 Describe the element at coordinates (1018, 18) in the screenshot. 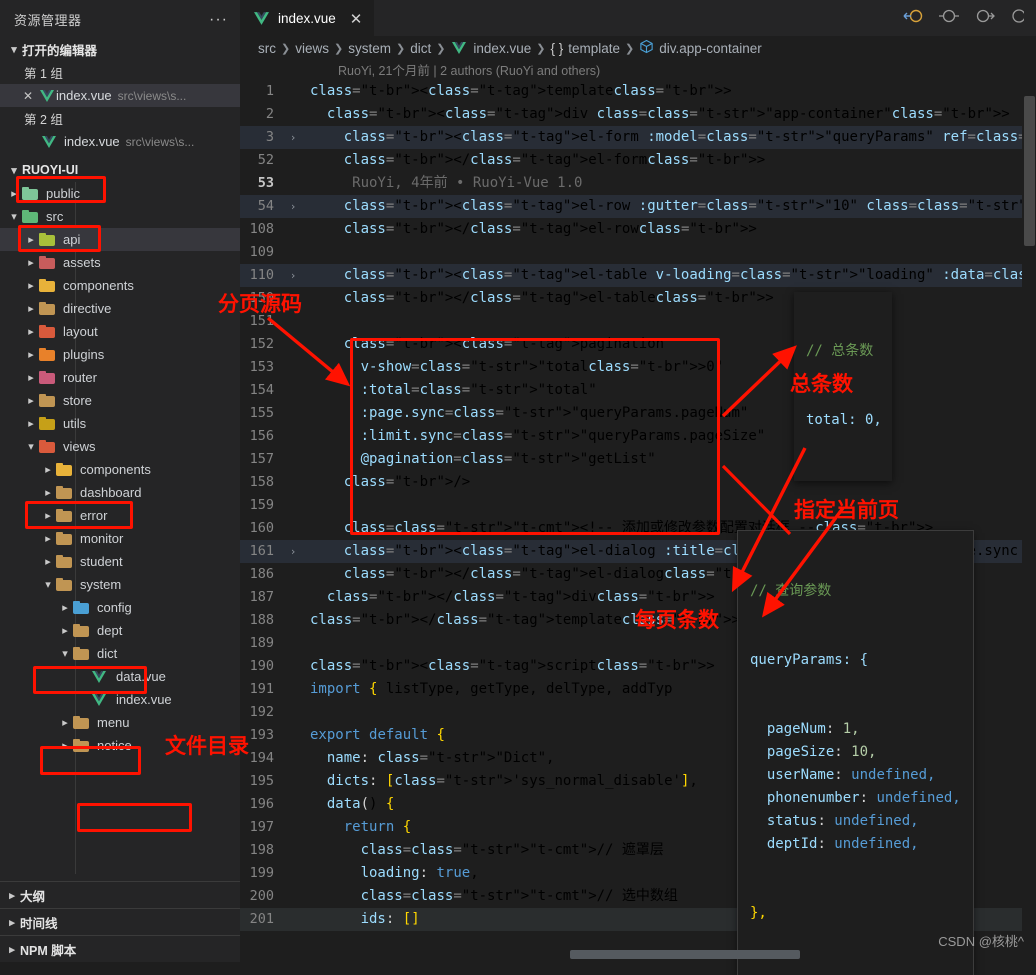

I see `more-actions-icon` at that location.